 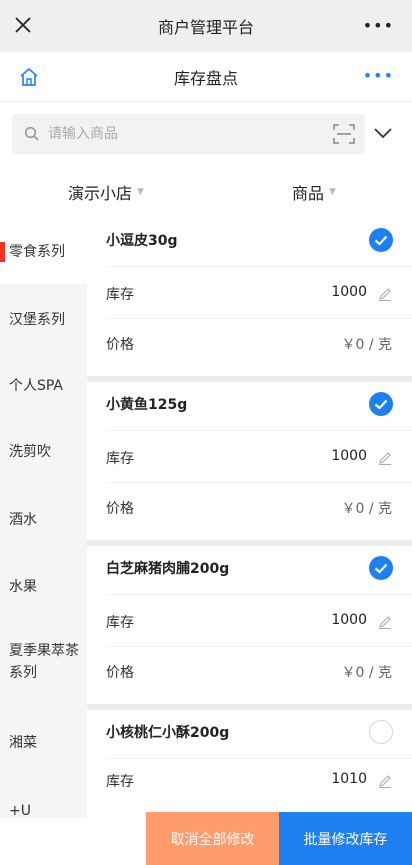 I want to click on sidebar-item-label: 夏季果萃茶系列, so click(x=44, y=662).